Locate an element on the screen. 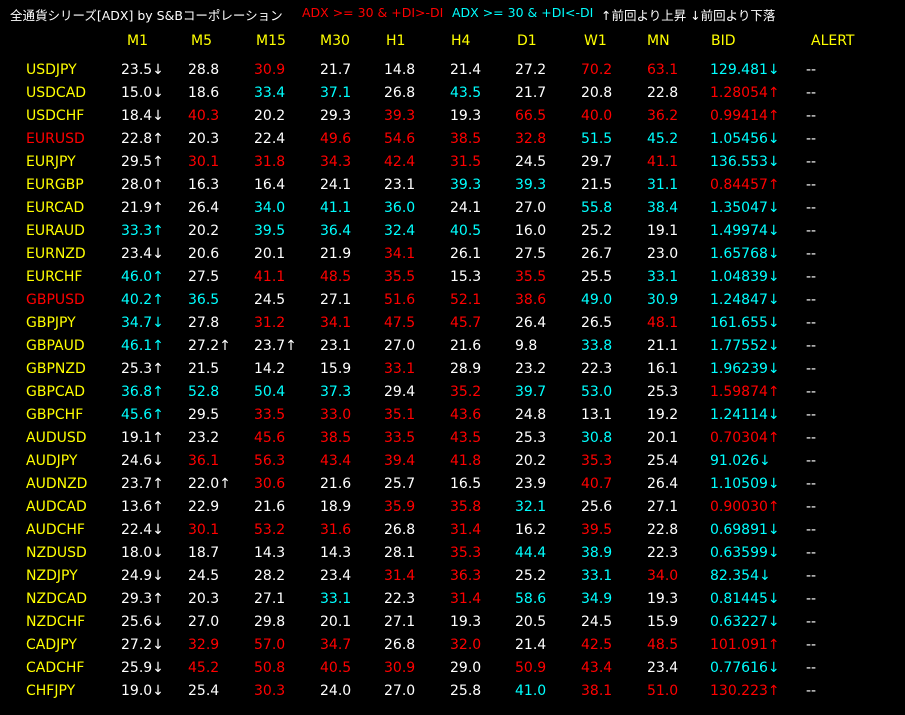  cell-m5: 26.4 is located at coordinates (204, 208).